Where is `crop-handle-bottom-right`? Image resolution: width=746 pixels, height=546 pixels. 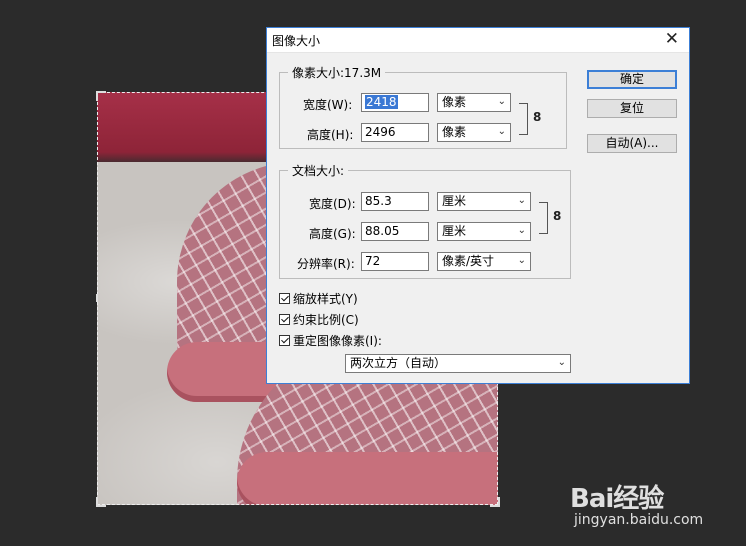
crop-handle-bottom-right is located at coordinates (495, 502).